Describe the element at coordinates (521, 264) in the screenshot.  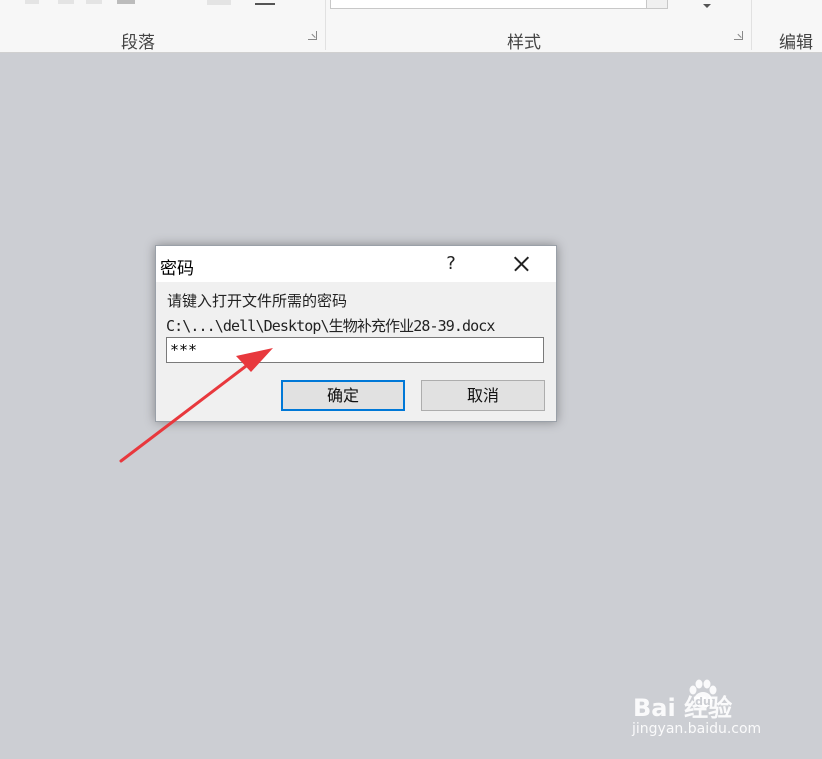
I see `close-icon` at that location.